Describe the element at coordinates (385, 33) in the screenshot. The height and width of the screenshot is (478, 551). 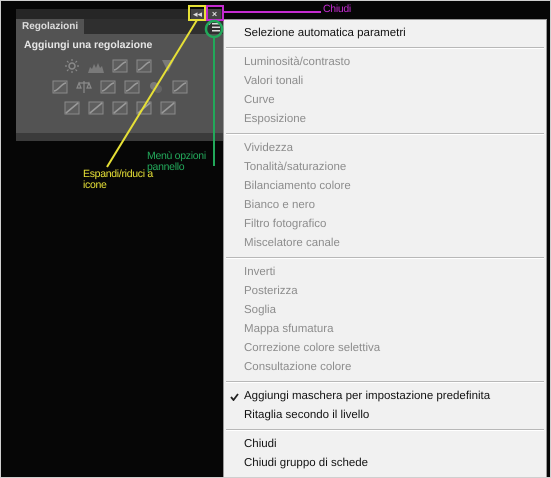
I see `menu-item: Selezione automatica parametri` at that location.